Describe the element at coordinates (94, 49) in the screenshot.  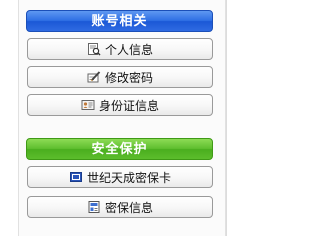
I see `profile-card-icon` at that location.